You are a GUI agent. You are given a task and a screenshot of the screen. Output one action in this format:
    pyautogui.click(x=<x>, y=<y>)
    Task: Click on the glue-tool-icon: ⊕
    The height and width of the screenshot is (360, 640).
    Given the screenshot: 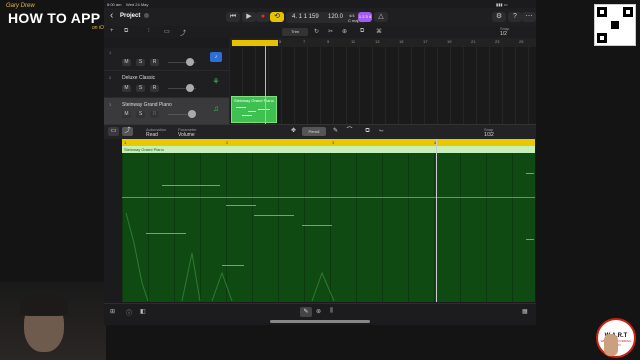 What is the action you would take?
    pyautogui.click(x=344, y=31)
    